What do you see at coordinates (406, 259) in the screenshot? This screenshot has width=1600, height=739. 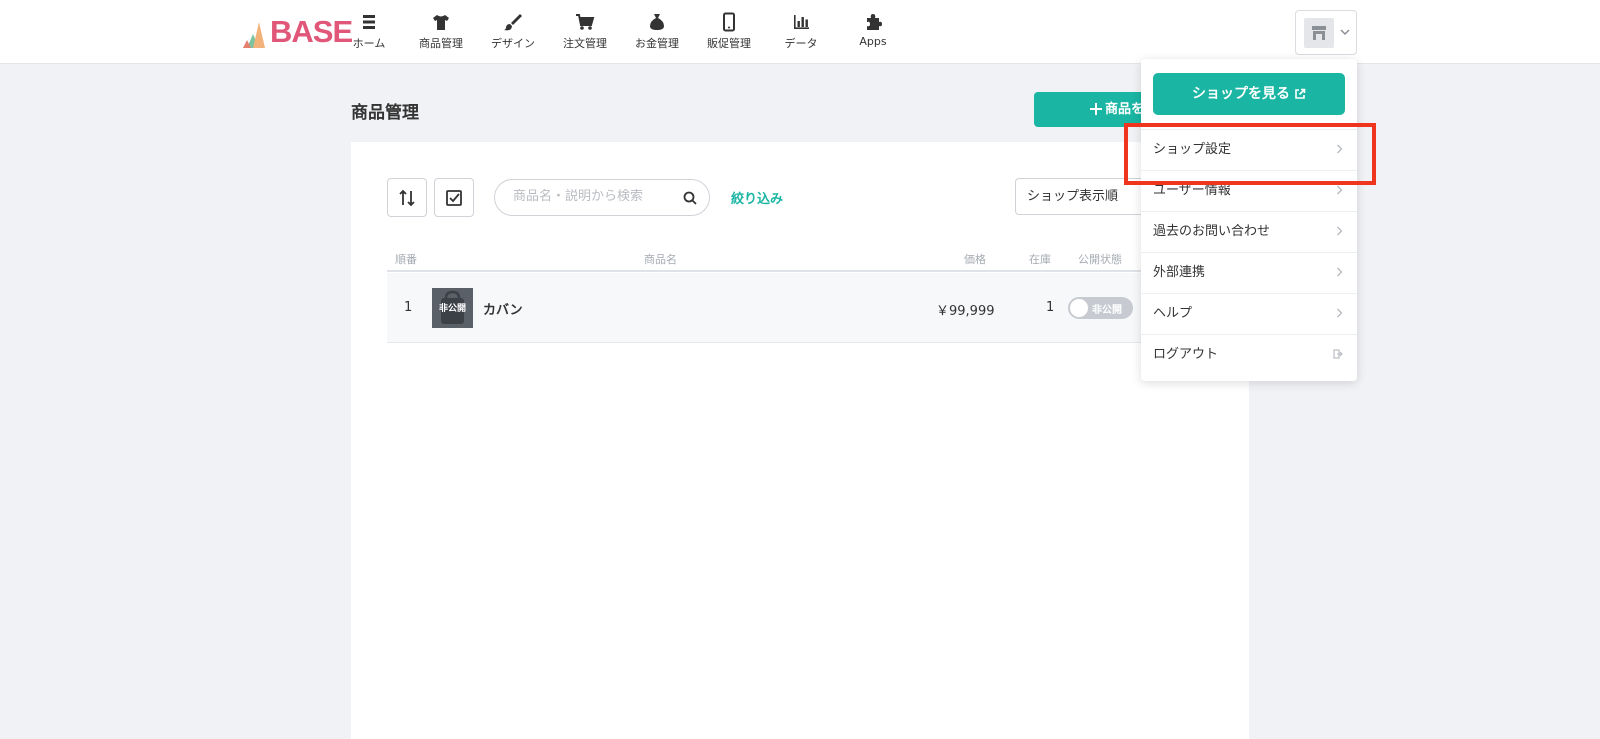 I see `column-header: 順番` at bounding box center [406, 259].